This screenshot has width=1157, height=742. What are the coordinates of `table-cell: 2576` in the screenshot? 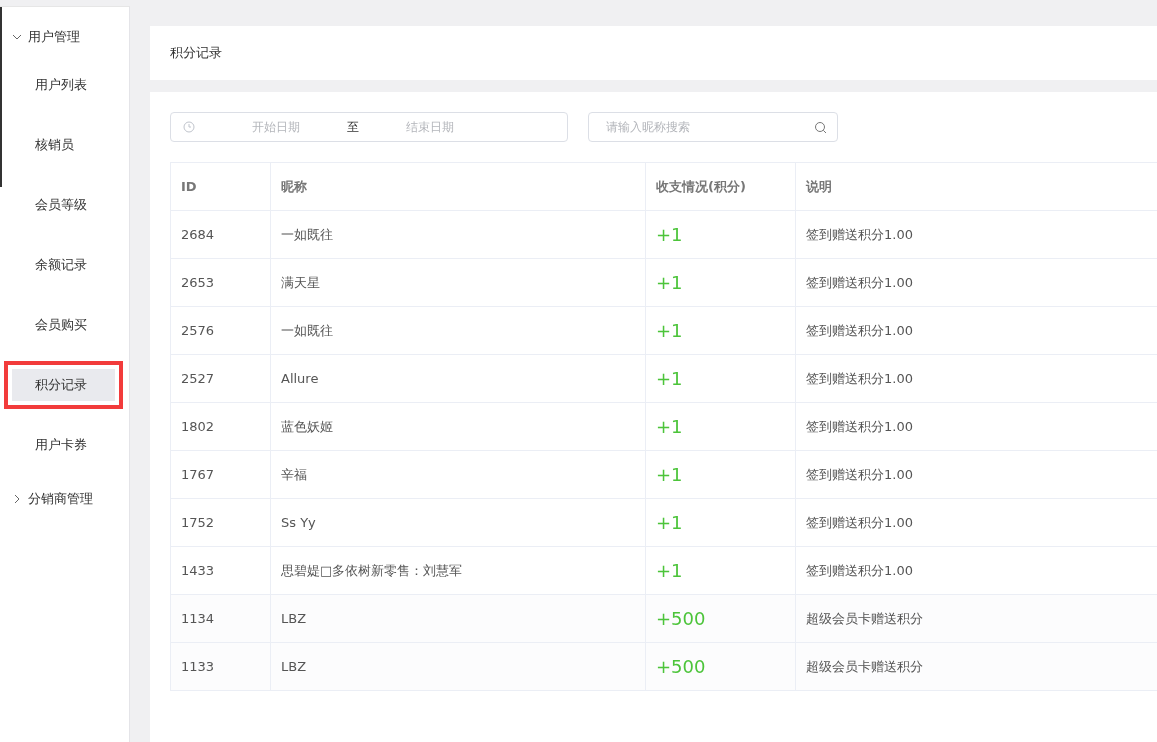 It's located at (220, 330).